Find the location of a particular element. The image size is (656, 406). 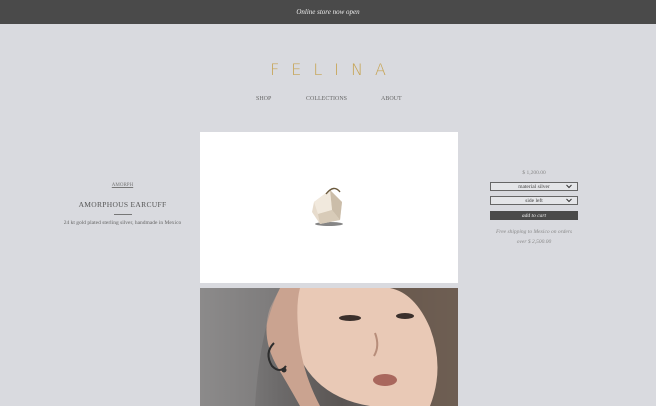

product-price: $ 1,200.00 is located at coordinates (534, 173).